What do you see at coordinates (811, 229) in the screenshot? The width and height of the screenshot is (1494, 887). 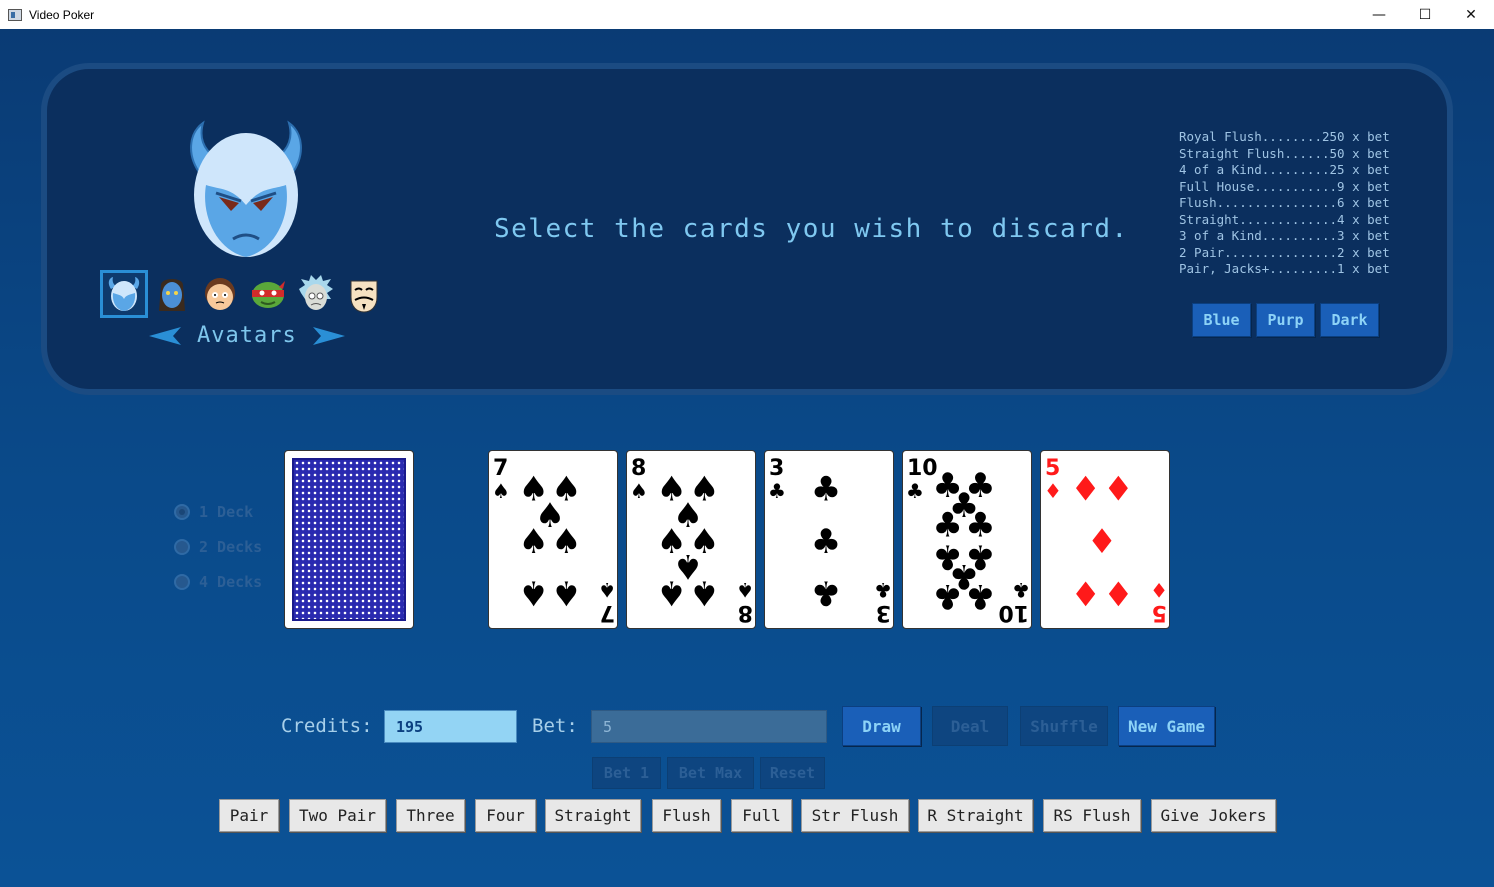 I see `status-message: Select the cards you wish to discard.` at bounding box center [811, 229].